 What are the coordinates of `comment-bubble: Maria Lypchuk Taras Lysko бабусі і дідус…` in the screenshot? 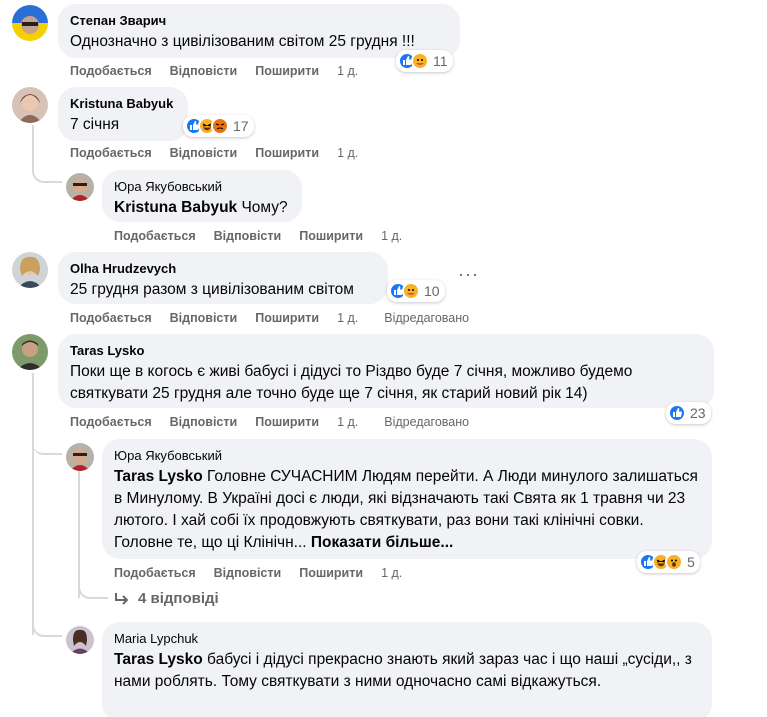 It's located at (407, 669).